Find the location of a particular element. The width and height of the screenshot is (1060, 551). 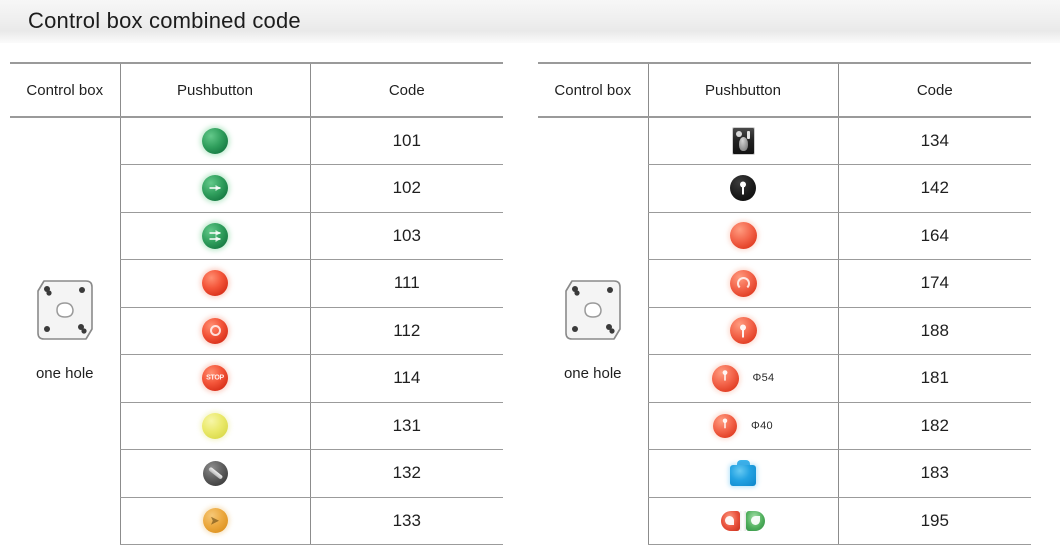

pushbutton-cell: STOP is located at coordinates (214, 378).